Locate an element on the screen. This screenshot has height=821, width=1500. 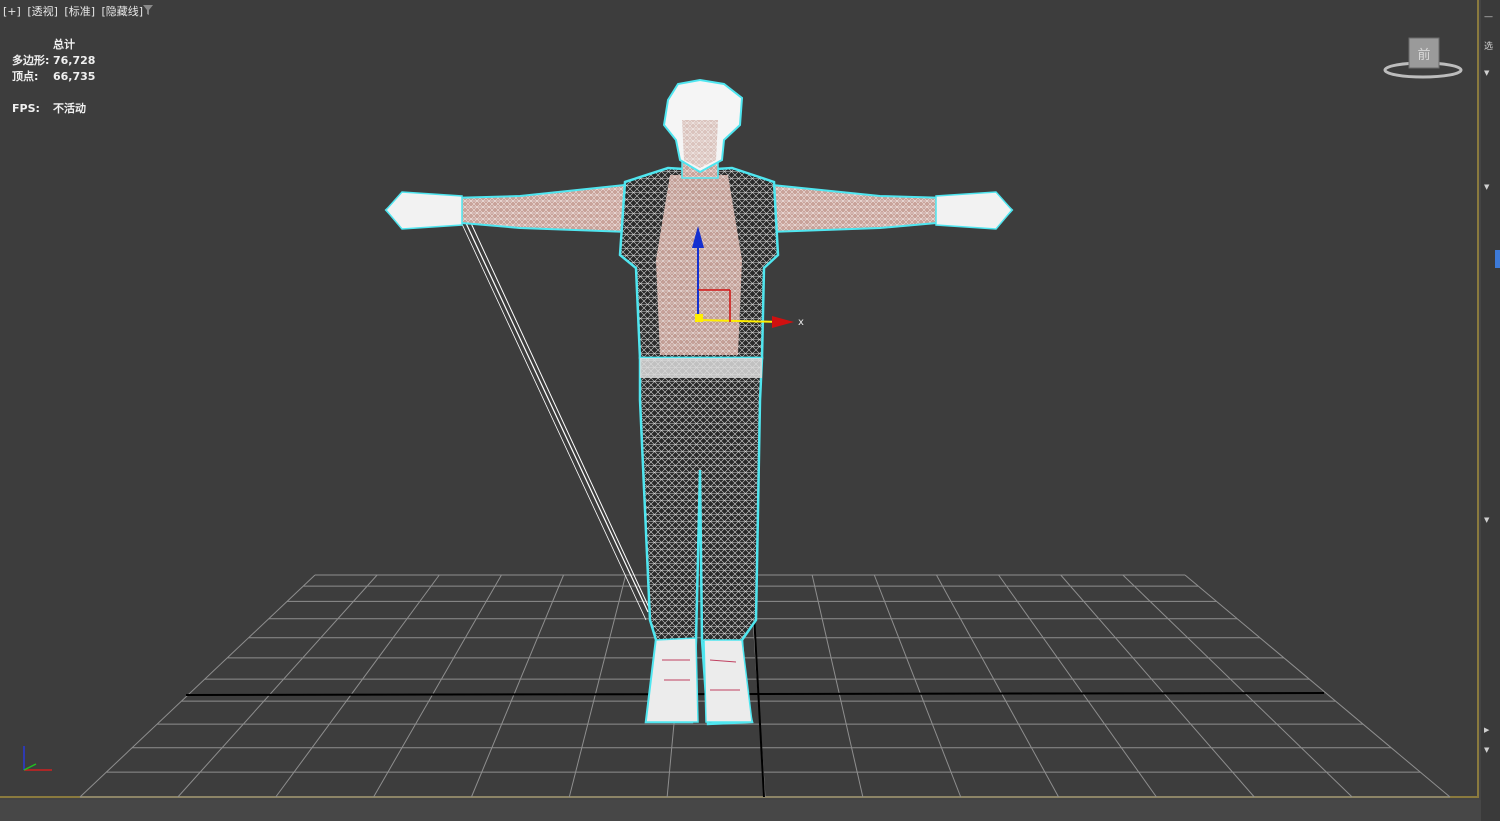
chevron-right-icon: ▶ is located at coordinates (1489, 730).